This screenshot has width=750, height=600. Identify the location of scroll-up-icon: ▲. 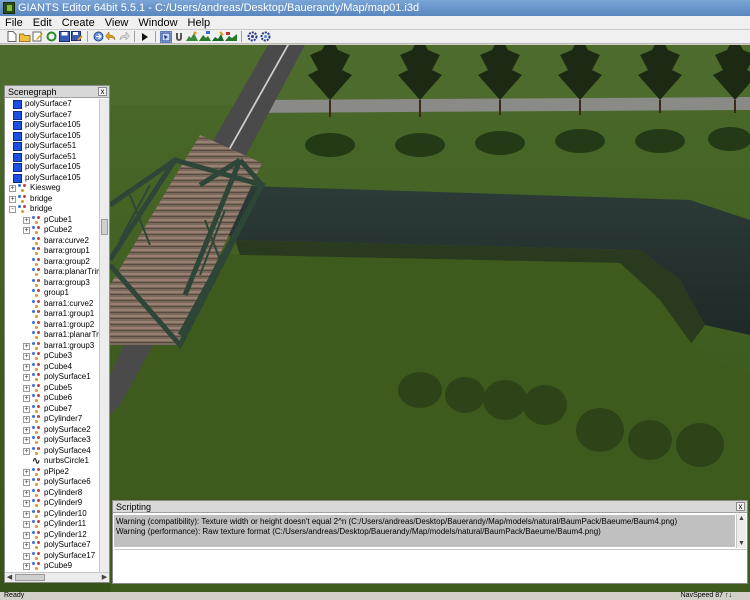
(741, 518).